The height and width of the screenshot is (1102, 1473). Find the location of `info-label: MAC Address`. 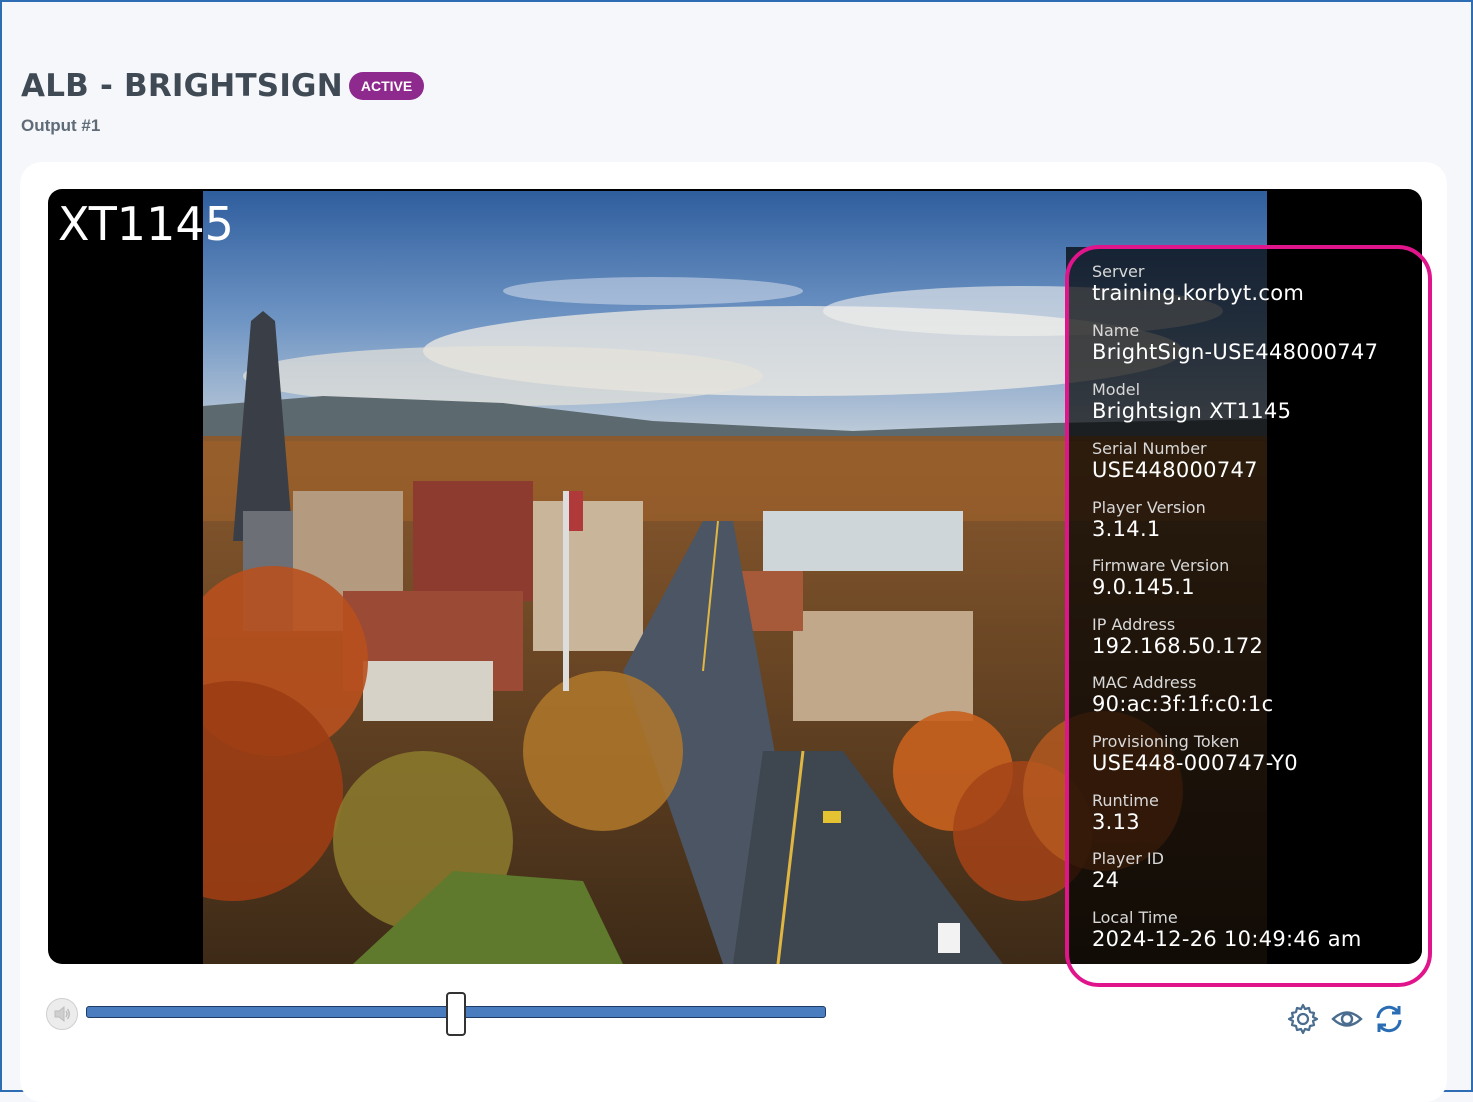

info-label: MAC Address is located at coordinates (1144, 682).